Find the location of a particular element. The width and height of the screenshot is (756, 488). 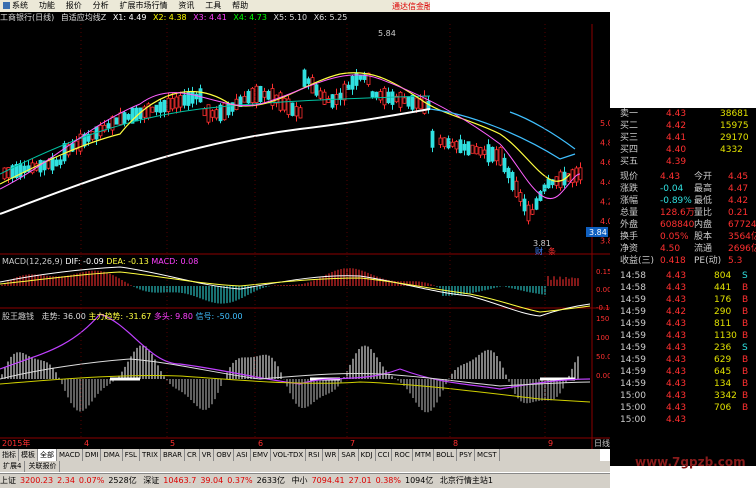

tick-row: 14:59 4.43 236 S is located at coordinates (683, 348).